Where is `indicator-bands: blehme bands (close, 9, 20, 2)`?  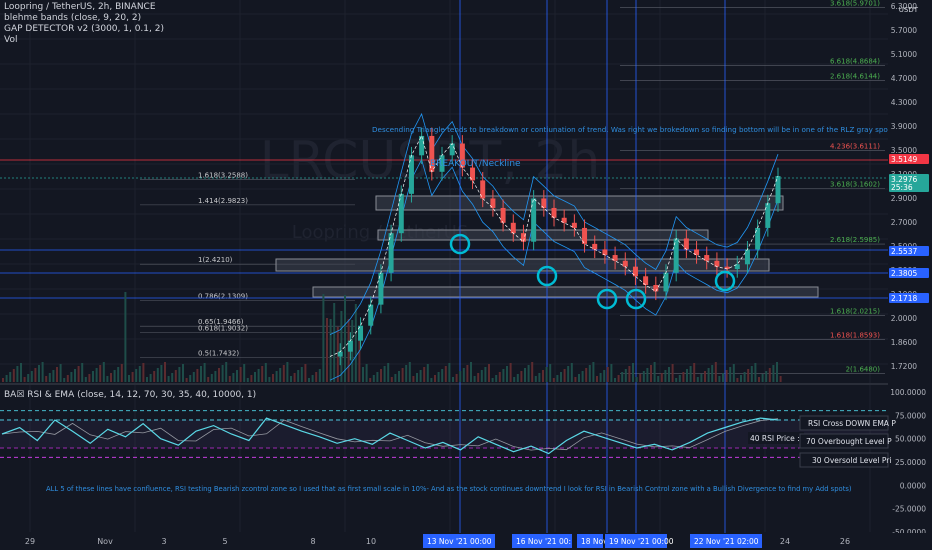 indicator-bands: blehme bands (close, 9, 20, 2) is located at coordinates (84, 18).